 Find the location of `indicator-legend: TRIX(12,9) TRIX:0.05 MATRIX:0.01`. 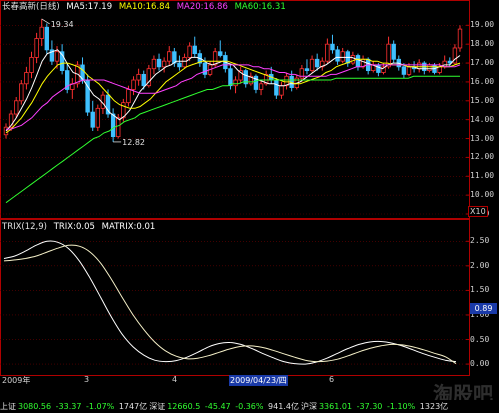

indicator-legend: TRIX(12,9) TRIX:0.05 MATRIX:0.01 is located at coordinates (80, 227).